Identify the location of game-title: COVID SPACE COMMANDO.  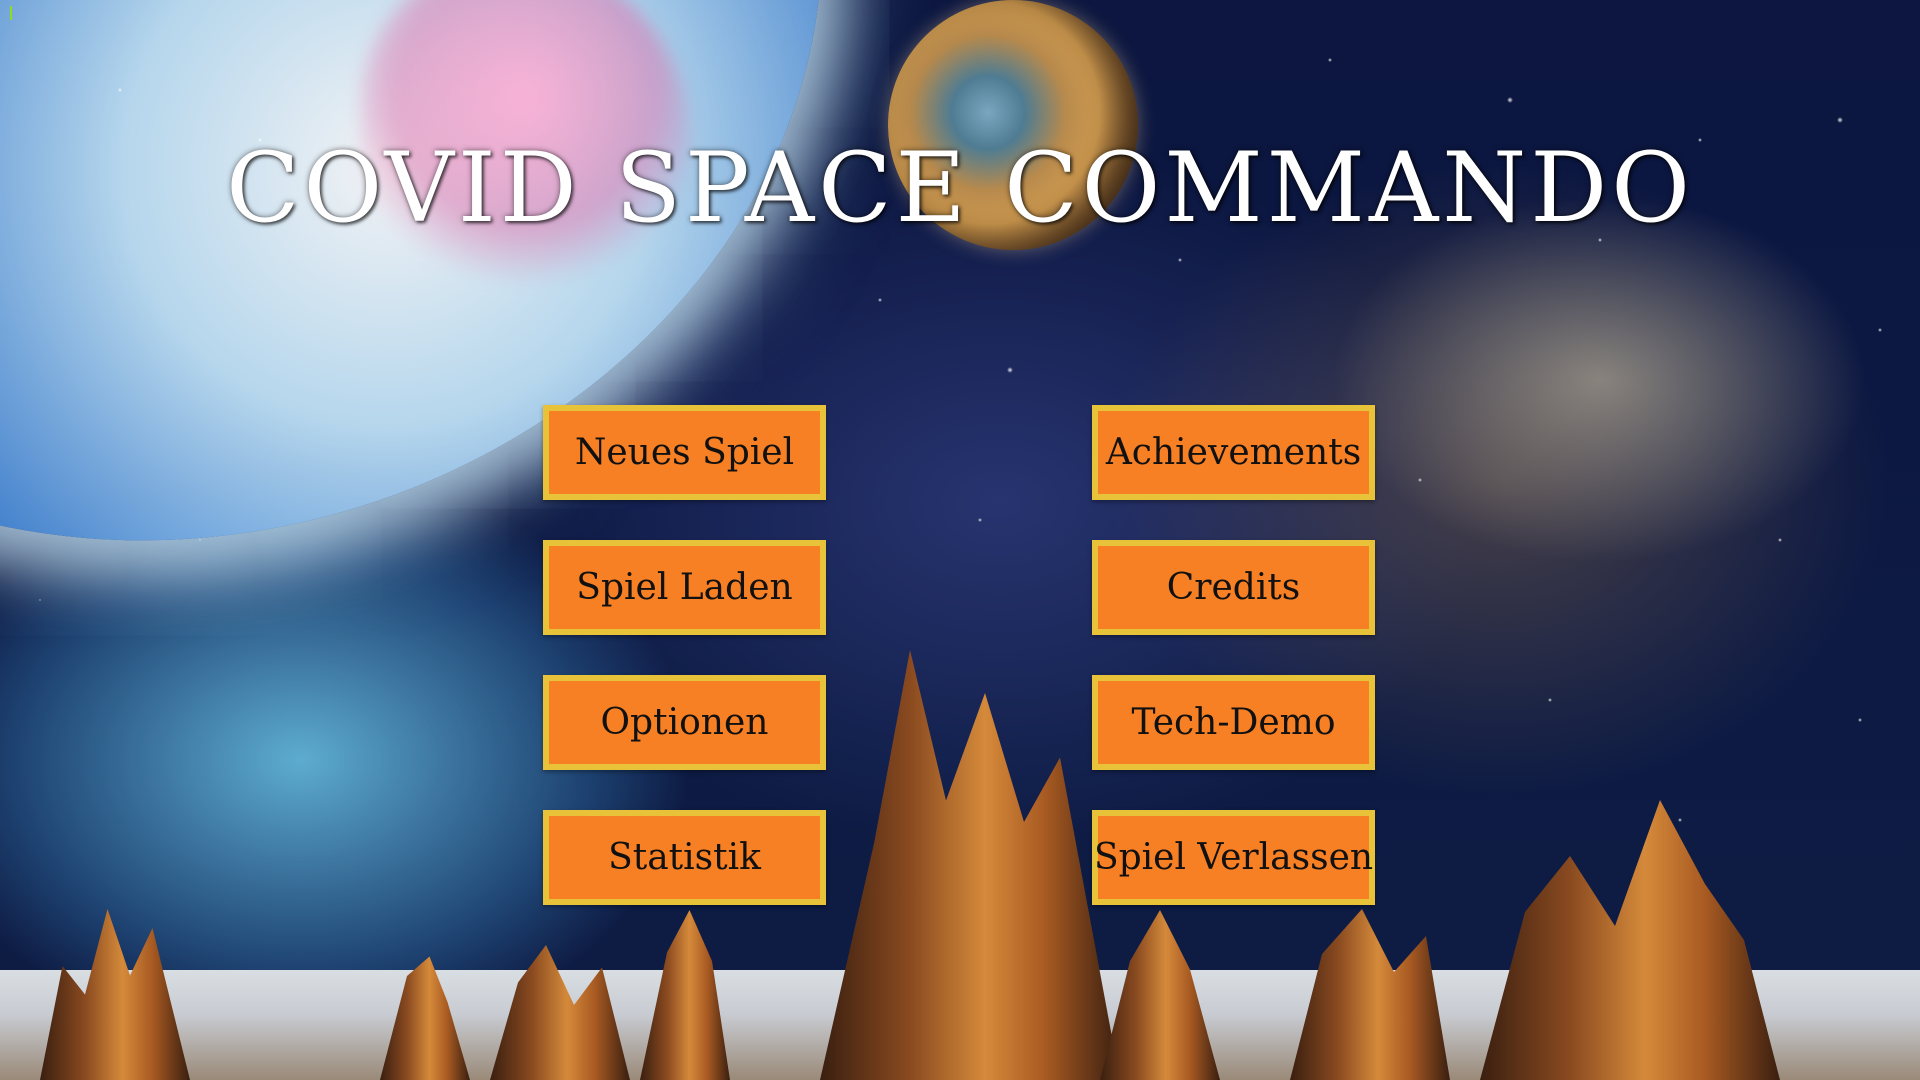
(960, 188).